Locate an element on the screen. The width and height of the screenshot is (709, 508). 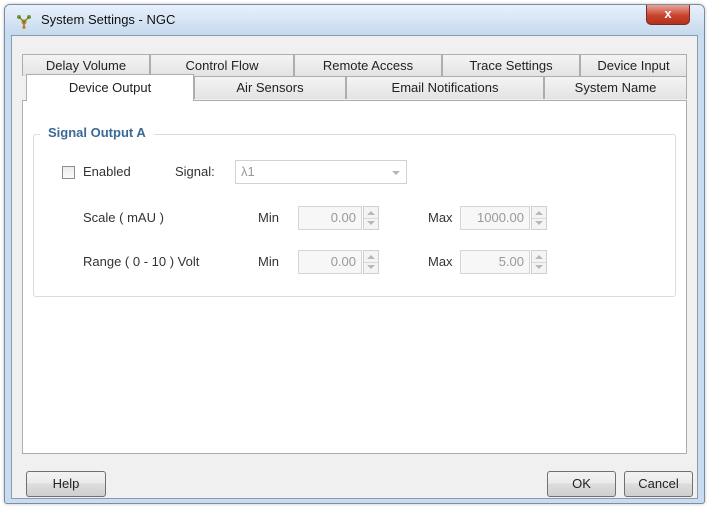
group-title: Signal Output A is located at coordinates (97, 132).